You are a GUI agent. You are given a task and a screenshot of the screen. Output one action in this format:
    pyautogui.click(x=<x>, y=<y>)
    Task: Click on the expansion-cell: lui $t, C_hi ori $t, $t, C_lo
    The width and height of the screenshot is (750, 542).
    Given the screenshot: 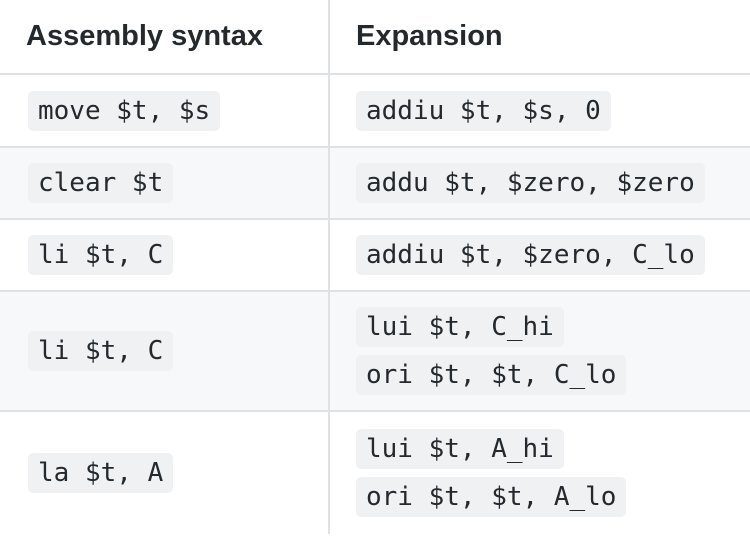 What is the action you would take?
    pyautogui.click(x=539, y=351)
    